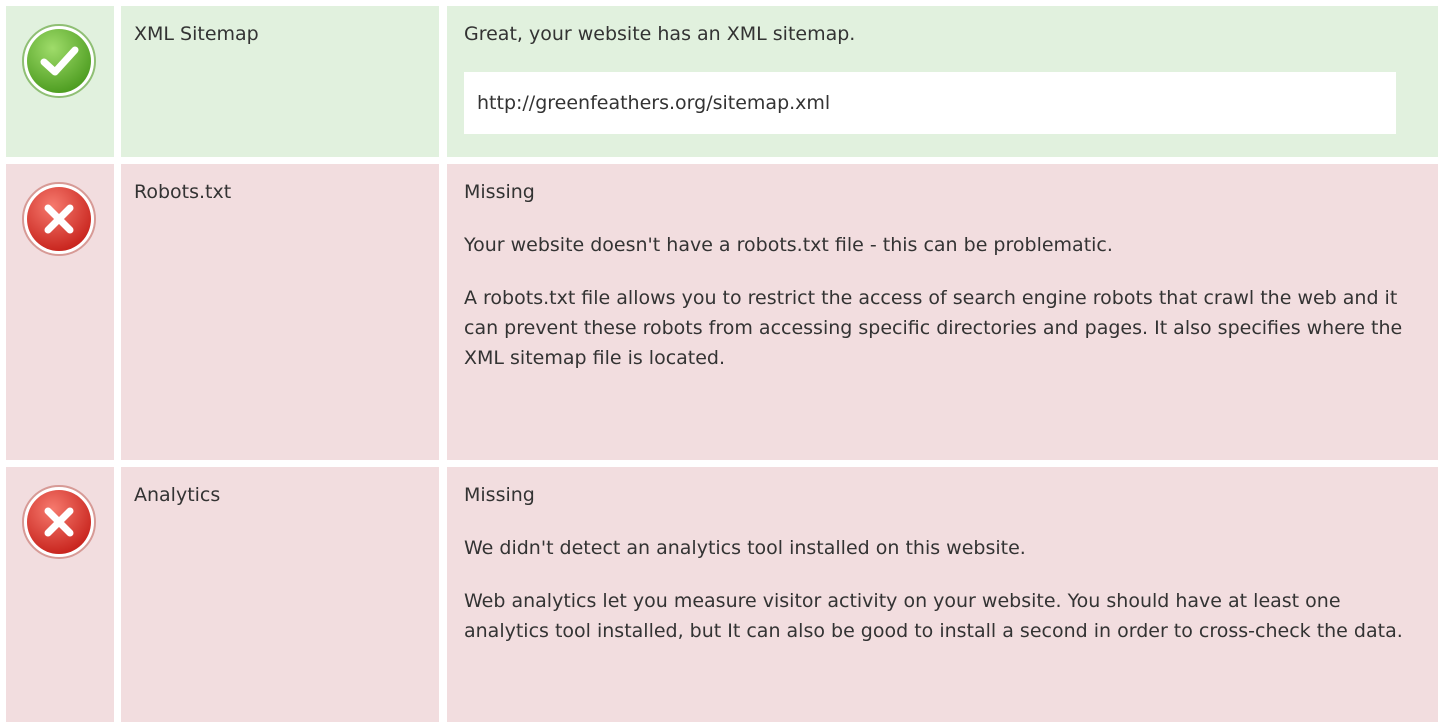 The width and height of the screenshot is (1445, 722). I want to click on check-name: Analytics, so click(177, 495).